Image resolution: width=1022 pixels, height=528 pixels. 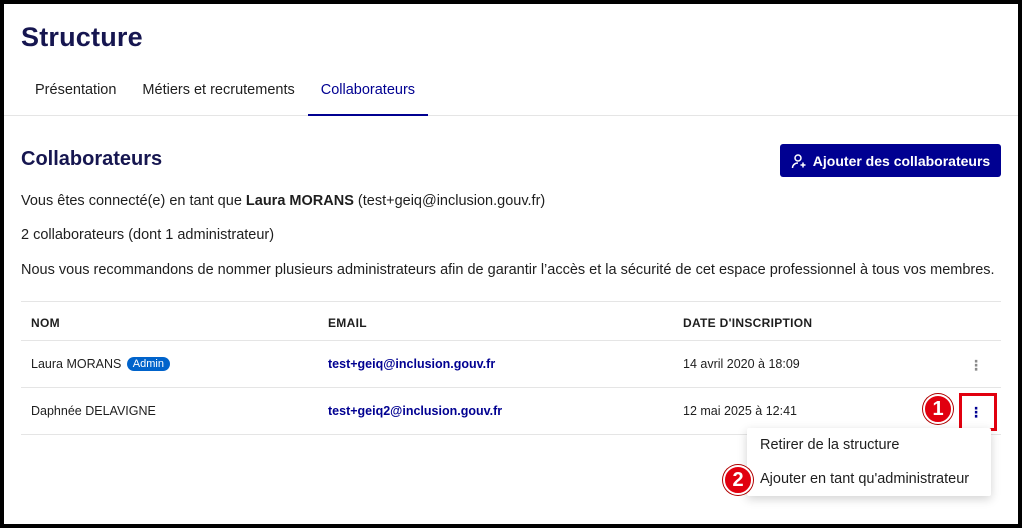 I want to click on connected-user-email: (test+geiq@inclusion.gouv.fr), so click(x=449, y=201).